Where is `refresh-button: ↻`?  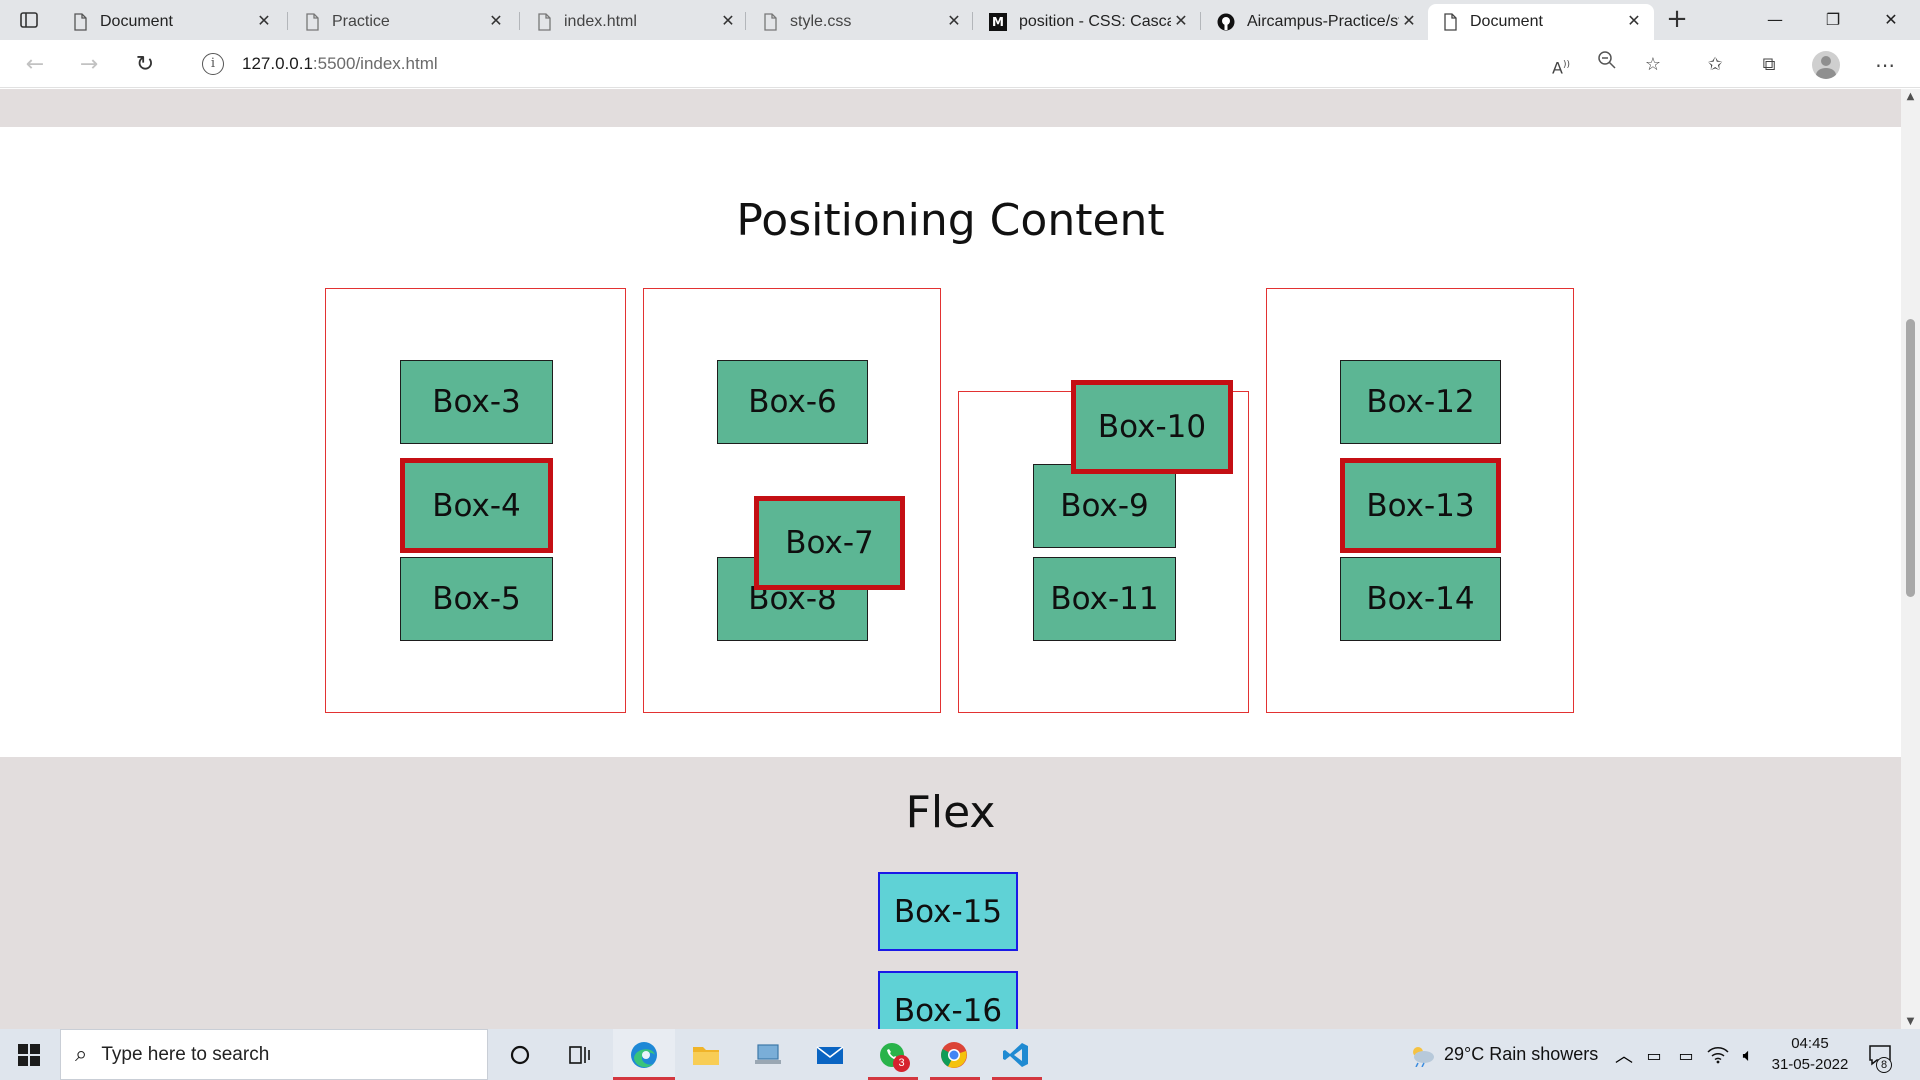
refresh-button: ↻ is located at coordinates (145, 65).